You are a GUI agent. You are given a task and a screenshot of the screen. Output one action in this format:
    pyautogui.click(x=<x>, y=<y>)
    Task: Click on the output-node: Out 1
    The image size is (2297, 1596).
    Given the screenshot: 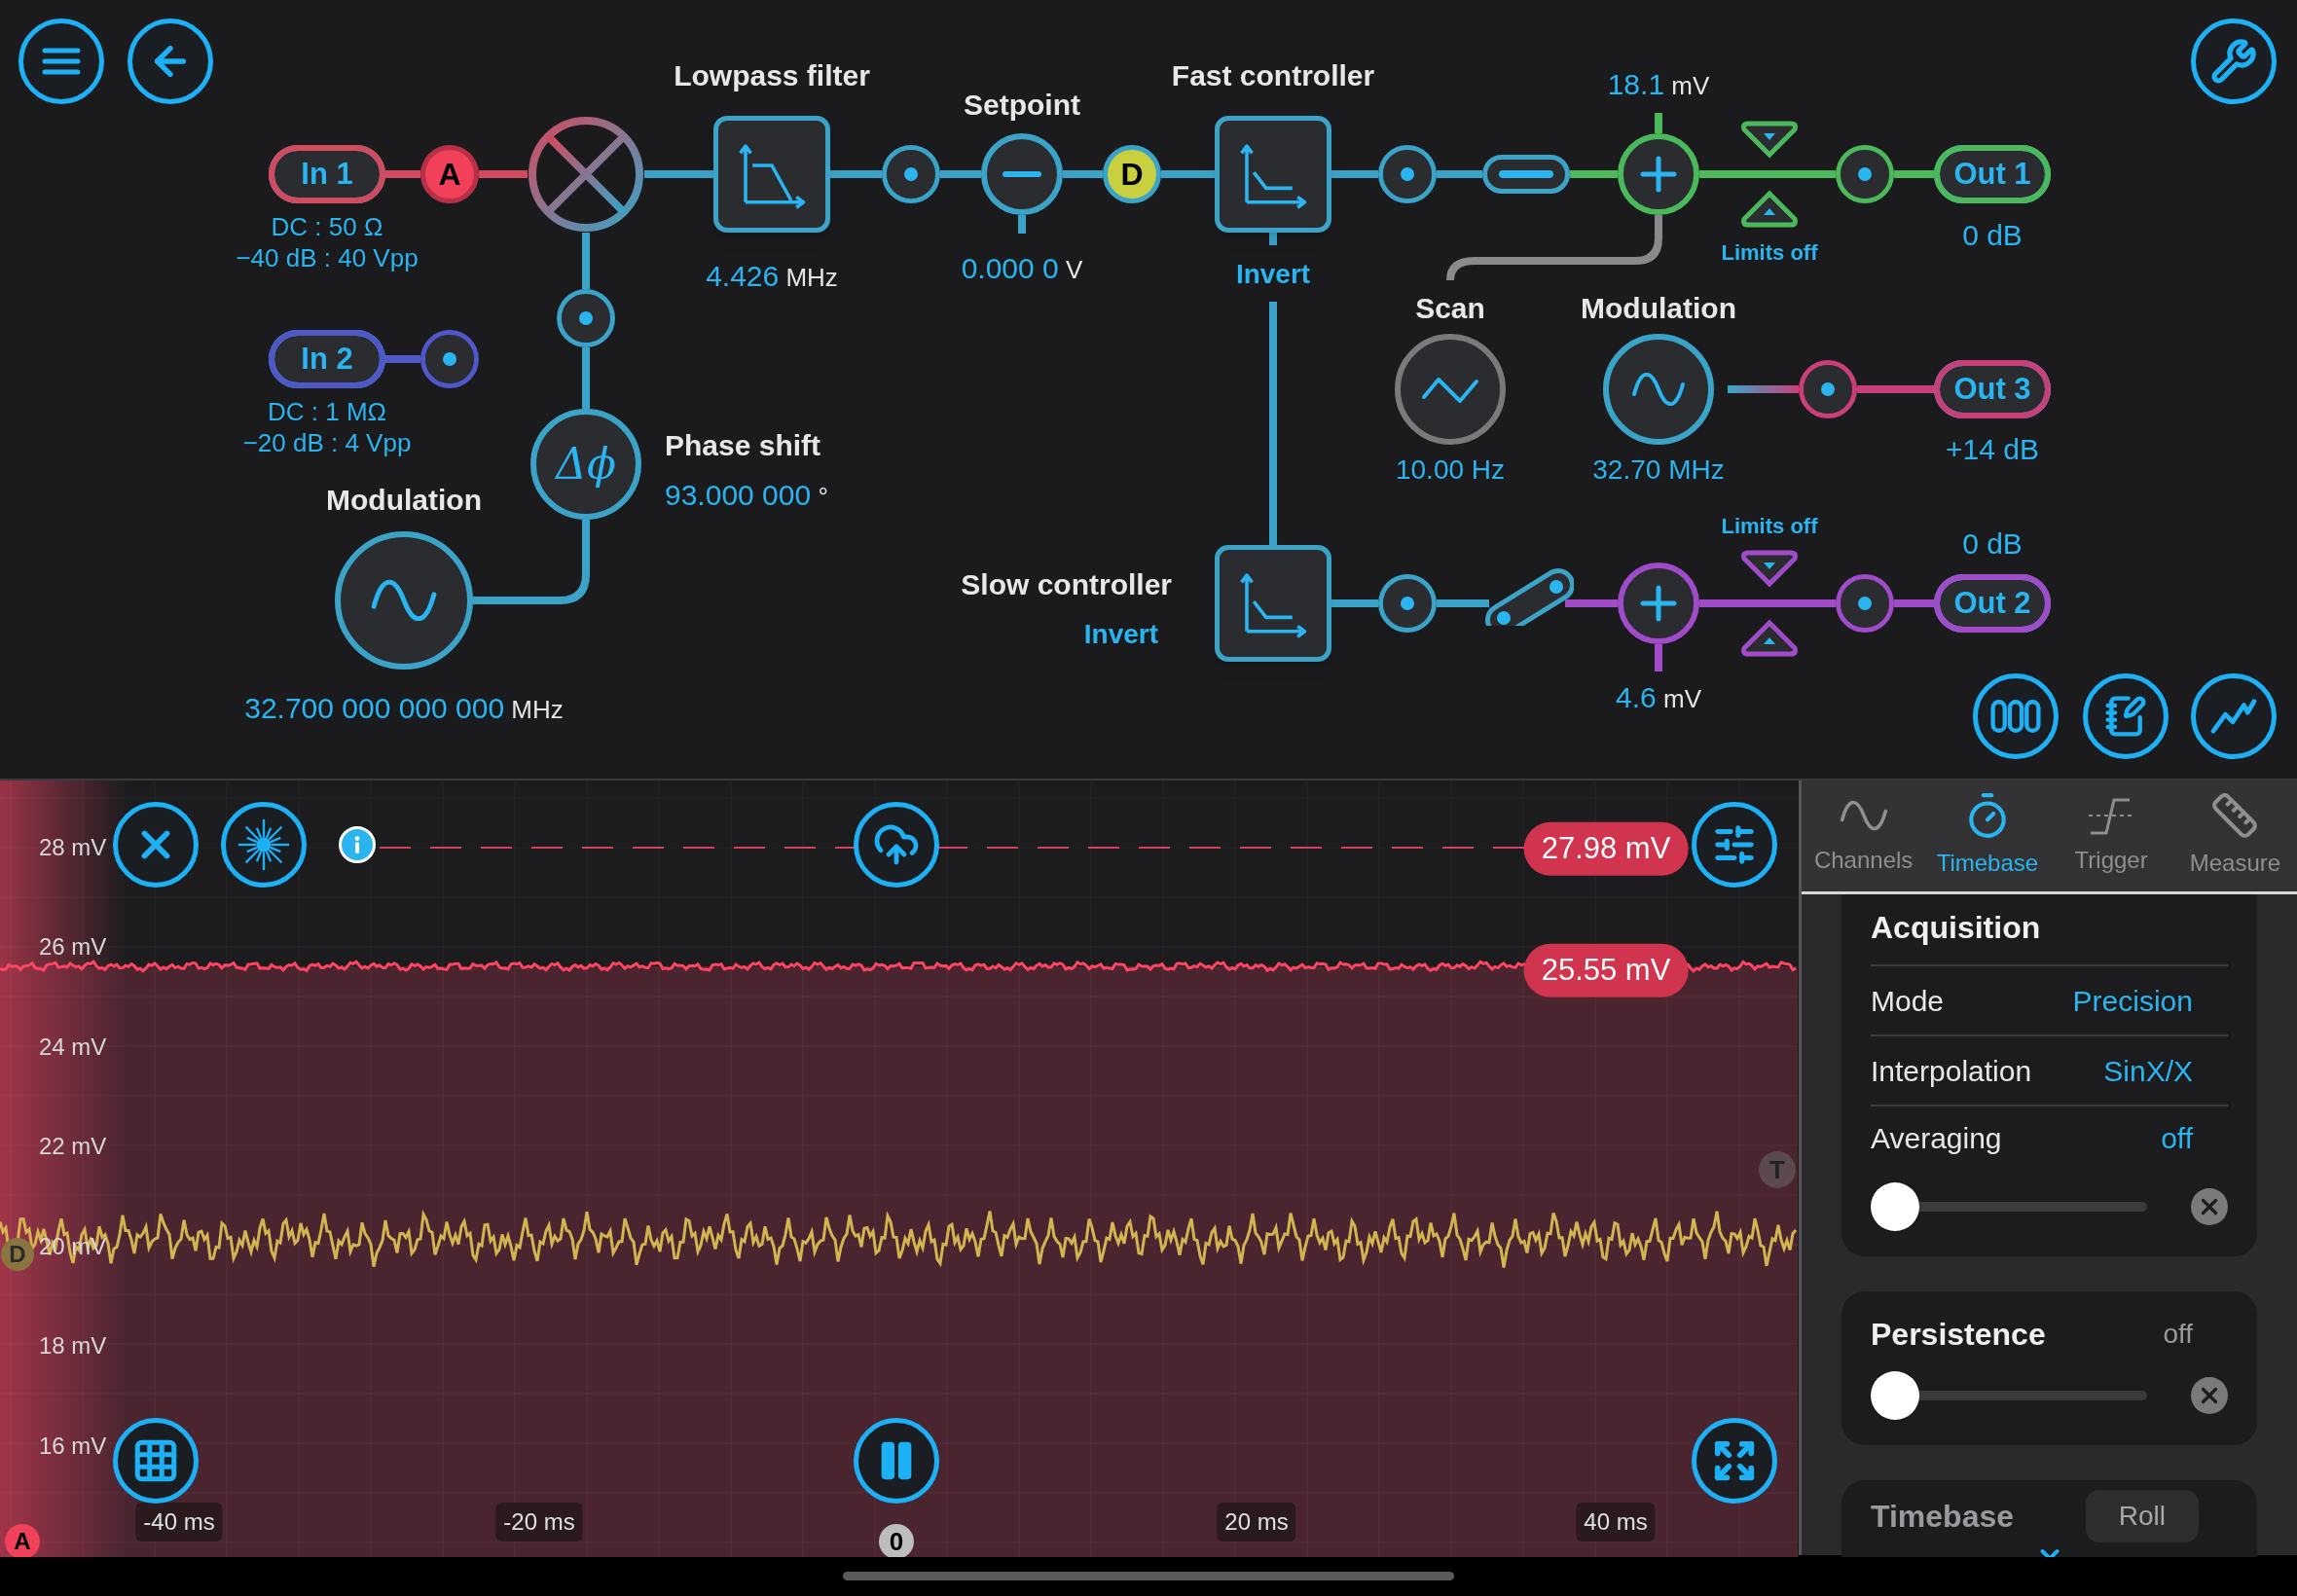 What is the action you would take?
    pyautogui.click(x=1992, y=174)
    